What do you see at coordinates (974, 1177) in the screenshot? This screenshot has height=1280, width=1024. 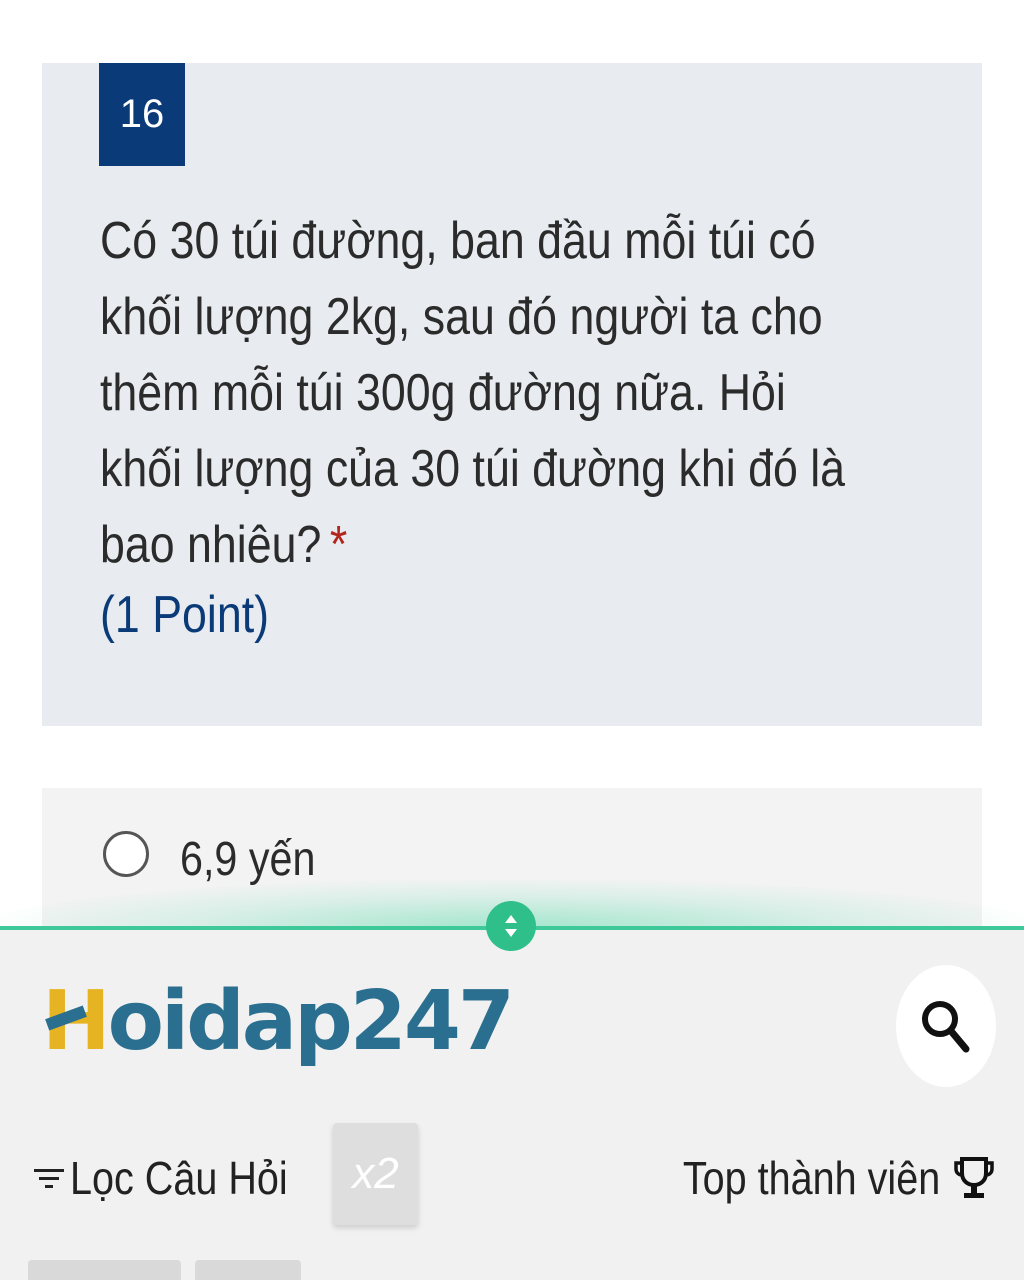 I see `trophy-icon` at bounding box center [974, 1177].